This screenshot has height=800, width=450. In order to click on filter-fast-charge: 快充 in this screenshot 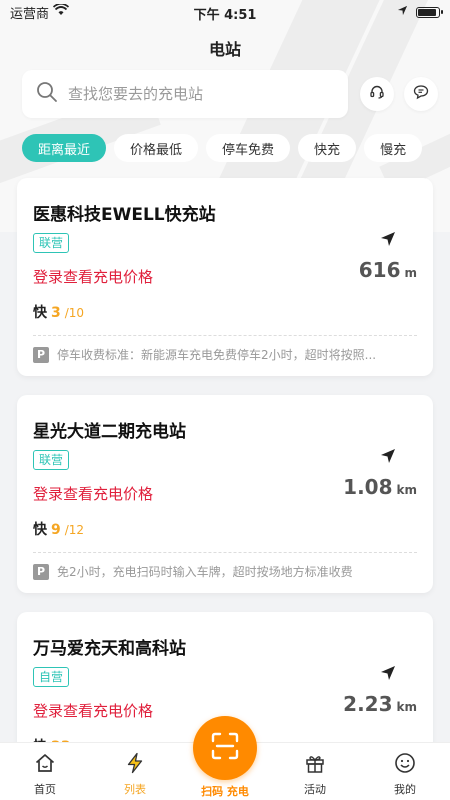, I will do `click(327, 148)`.